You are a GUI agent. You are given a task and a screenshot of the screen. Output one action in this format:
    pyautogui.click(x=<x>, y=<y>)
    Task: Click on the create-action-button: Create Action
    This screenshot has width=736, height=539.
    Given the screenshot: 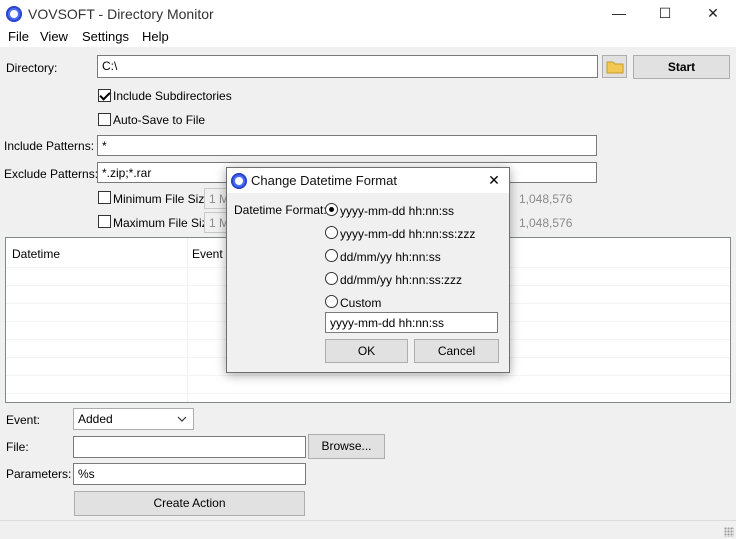 What is the action you would take?
    pyautogui.click(x=189, y=503)
    